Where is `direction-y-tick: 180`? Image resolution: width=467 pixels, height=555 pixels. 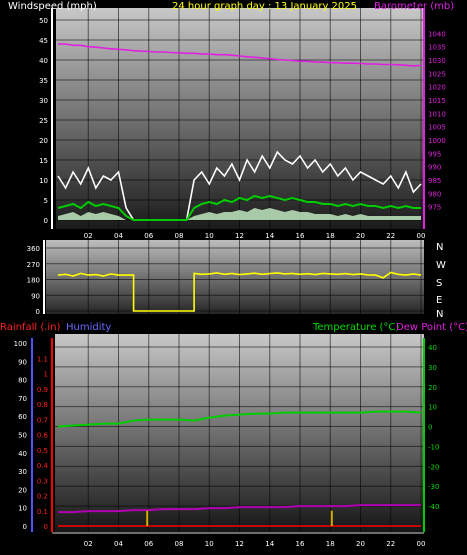 direction-y-tick: 180 is located at coordinates (33, 281).